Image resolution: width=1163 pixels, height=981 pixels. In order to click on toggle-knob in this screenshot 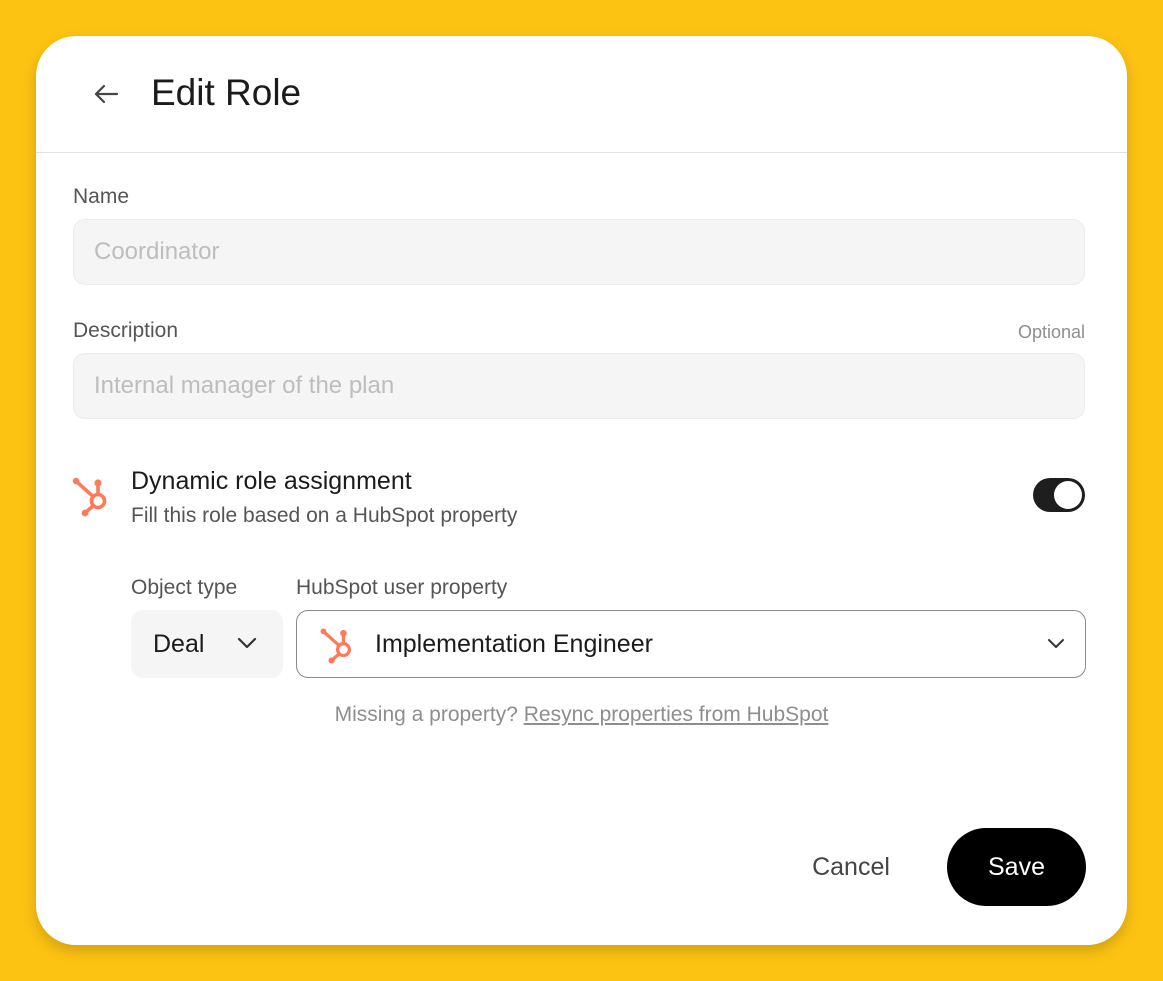, I will do `click(1068, 495)`.